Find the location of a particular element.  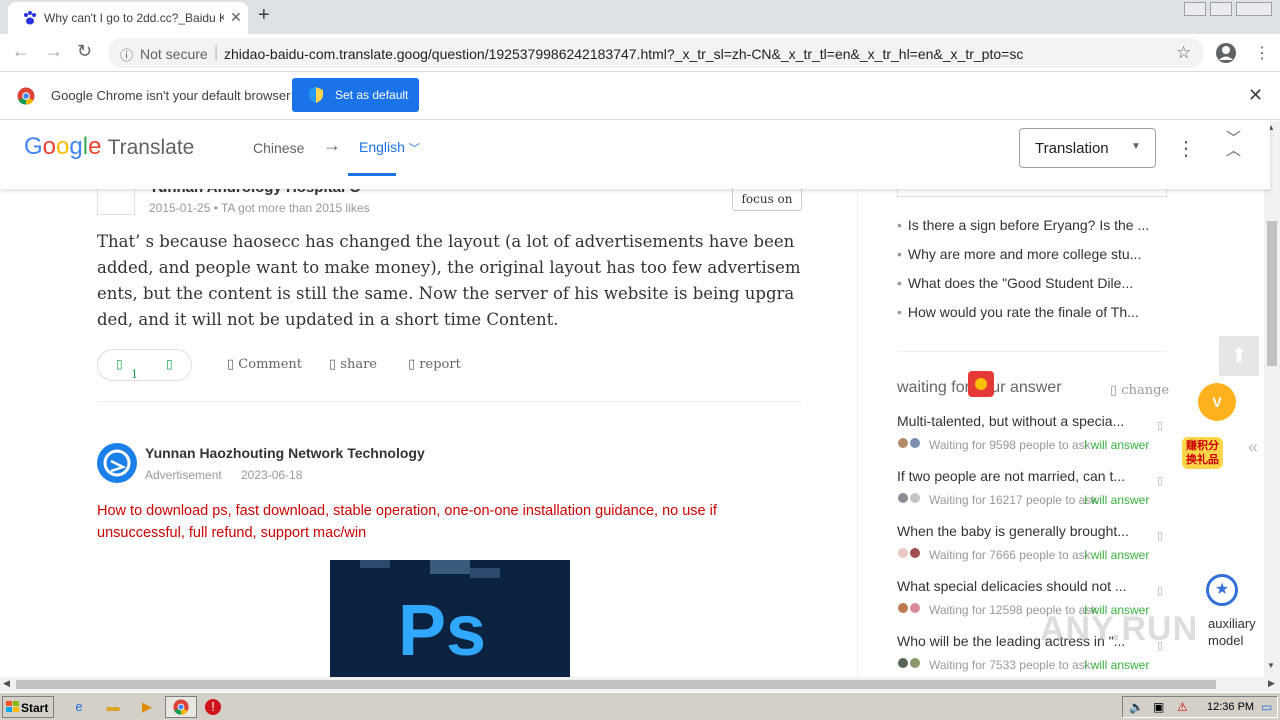

baidu-paw-icon is located at coordinates (30, 18).